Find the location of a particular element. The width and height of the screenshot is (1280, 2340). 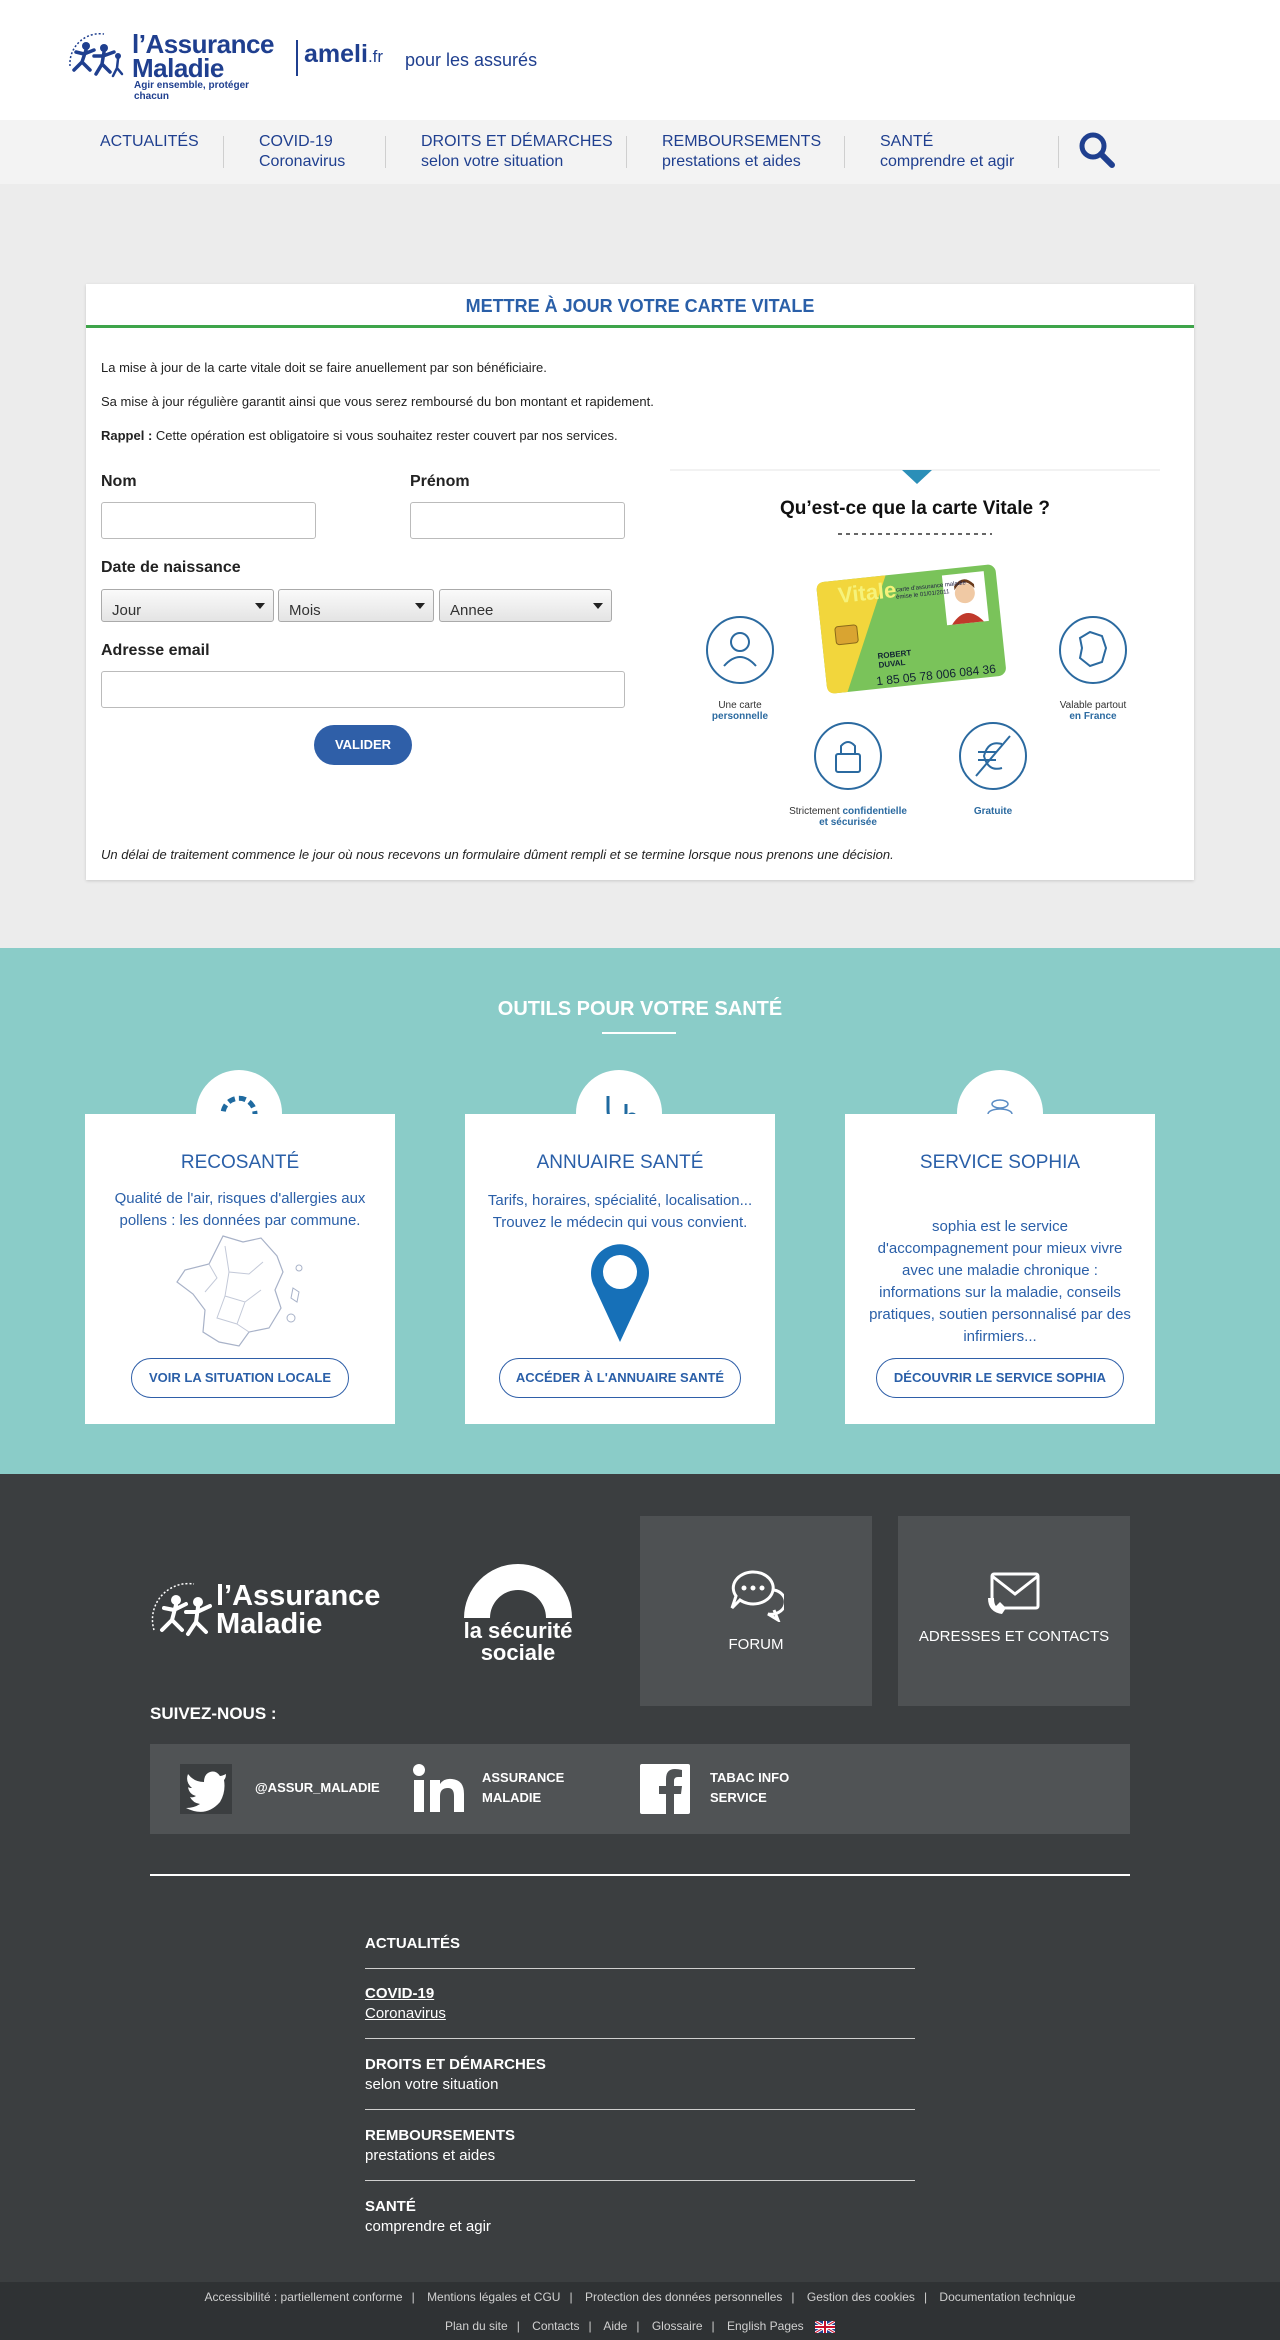

sitemap-link: Plan du site is located at coordinates (476, 2326).